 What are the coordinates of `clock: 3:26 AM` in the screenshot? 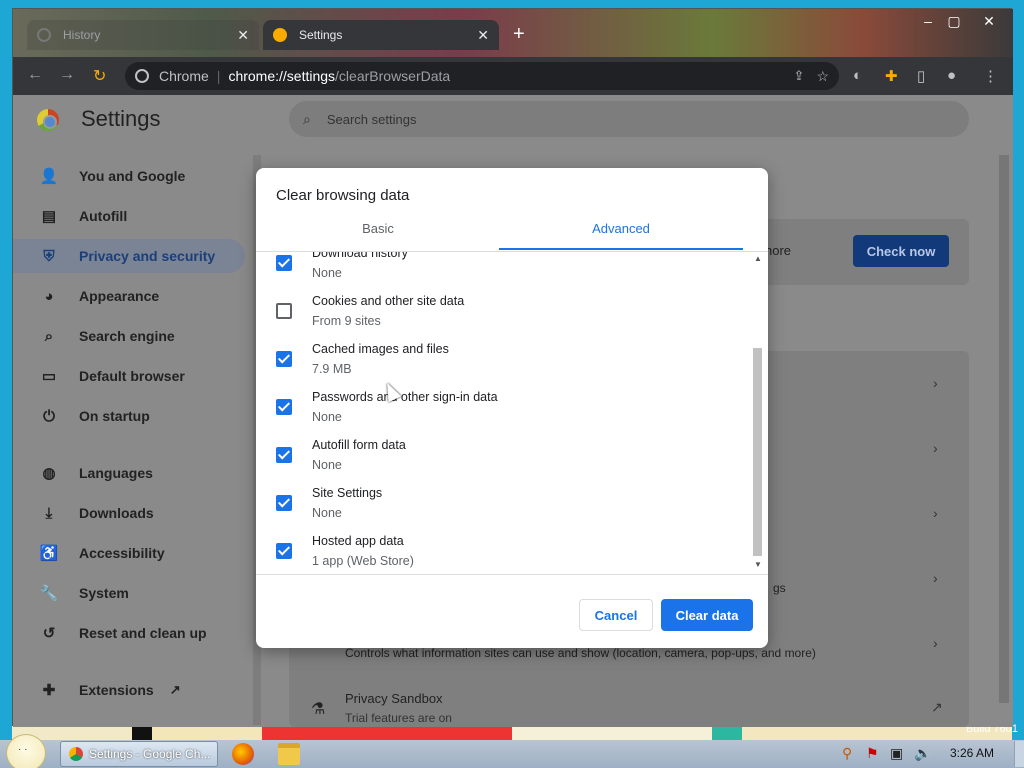 It's located at (972, 753).